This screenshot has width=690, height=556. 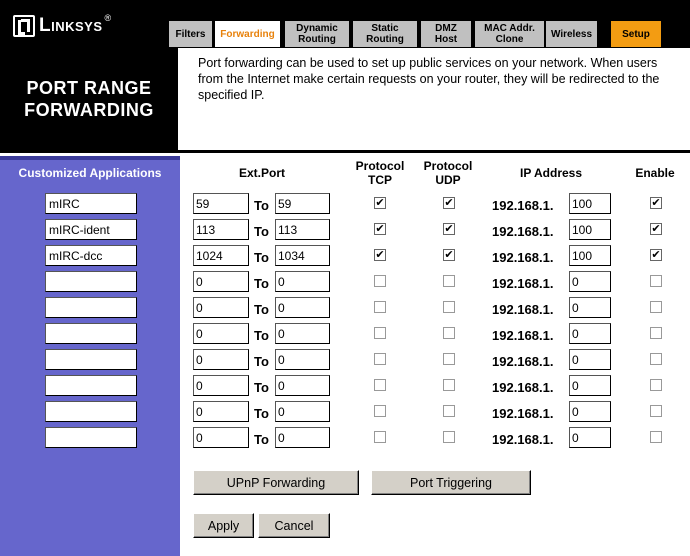 I want to click on column-header-protocol-tcp: Protocol TCP, so click(x=380, y=173).